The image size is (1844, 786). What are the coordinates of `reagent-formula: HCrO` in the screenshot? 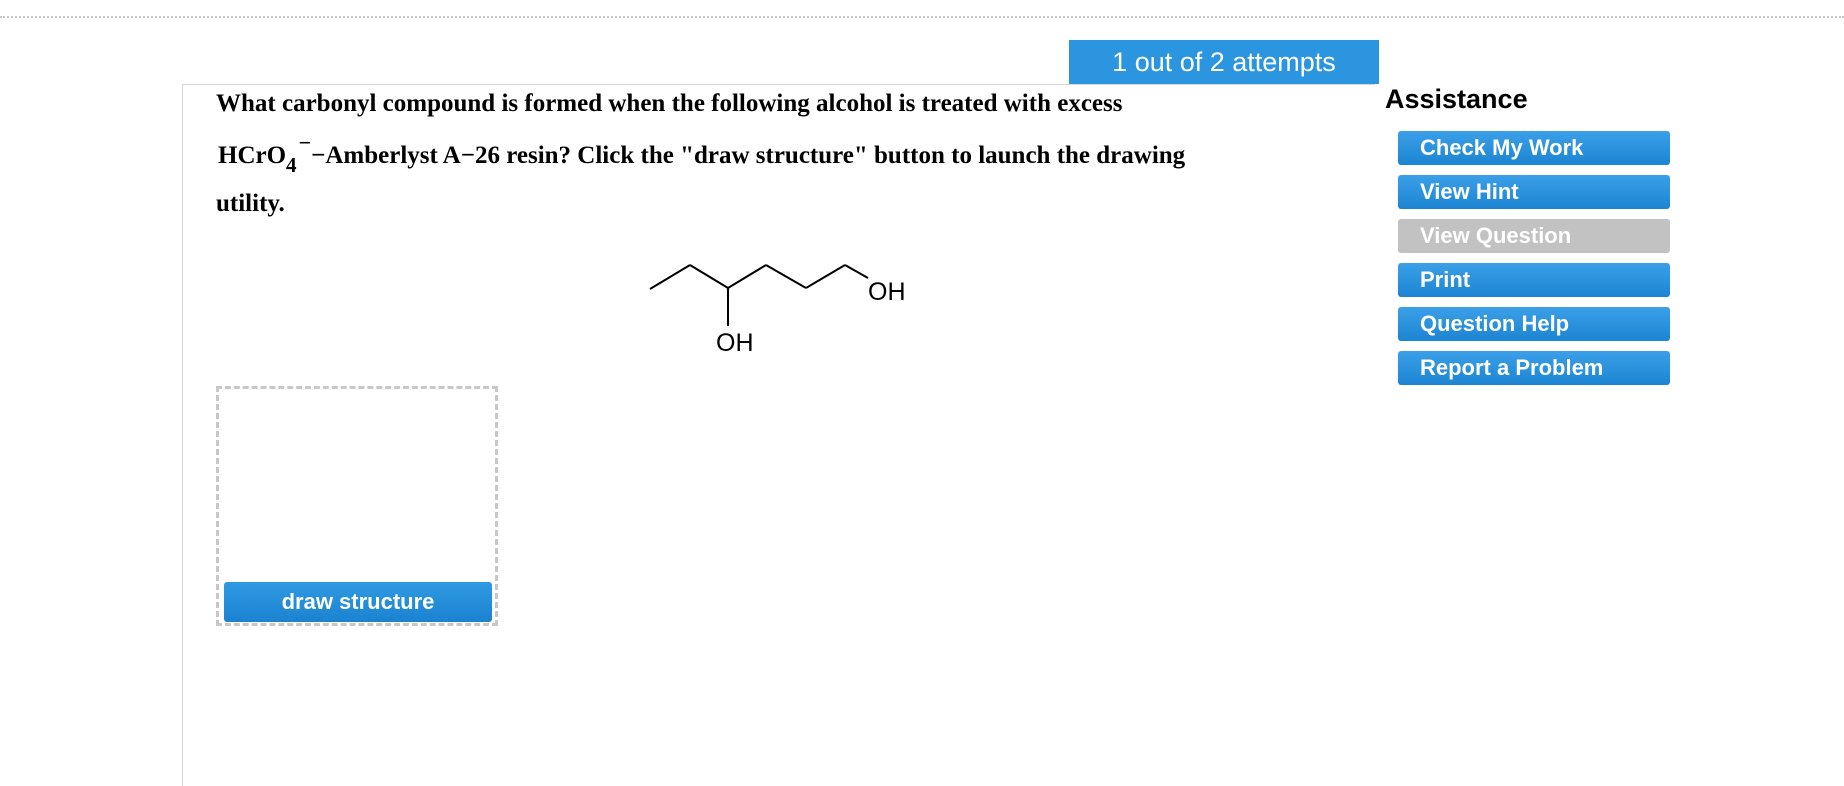 It's located at (252, 155).